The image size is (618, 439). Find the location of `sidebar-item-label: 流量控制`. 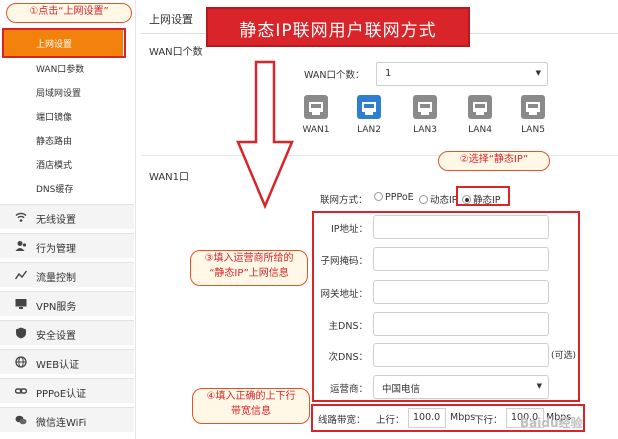

sidebar-item-label: 流量控制 is located at coordinates (56, 278).